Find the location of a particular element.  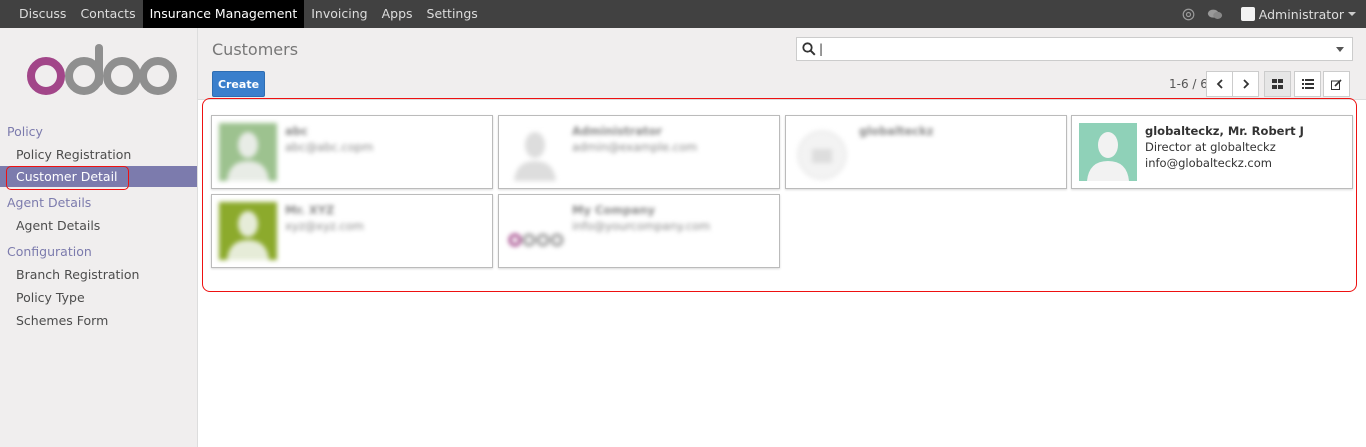

search-box is located at coordinates (1074, 49).